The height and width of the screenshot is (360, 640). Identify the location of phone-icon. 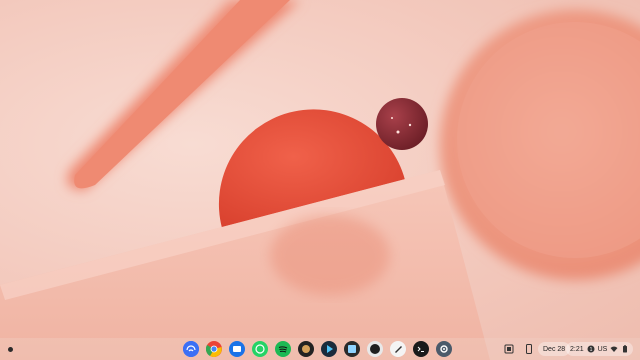
(529, 349).